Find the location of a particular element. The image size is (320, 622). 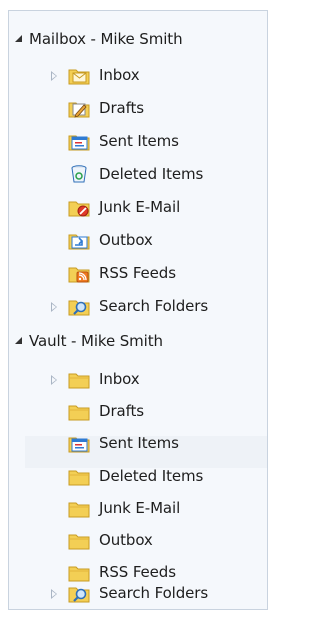

rss-folder-icon is located at coordinates (79, 273).